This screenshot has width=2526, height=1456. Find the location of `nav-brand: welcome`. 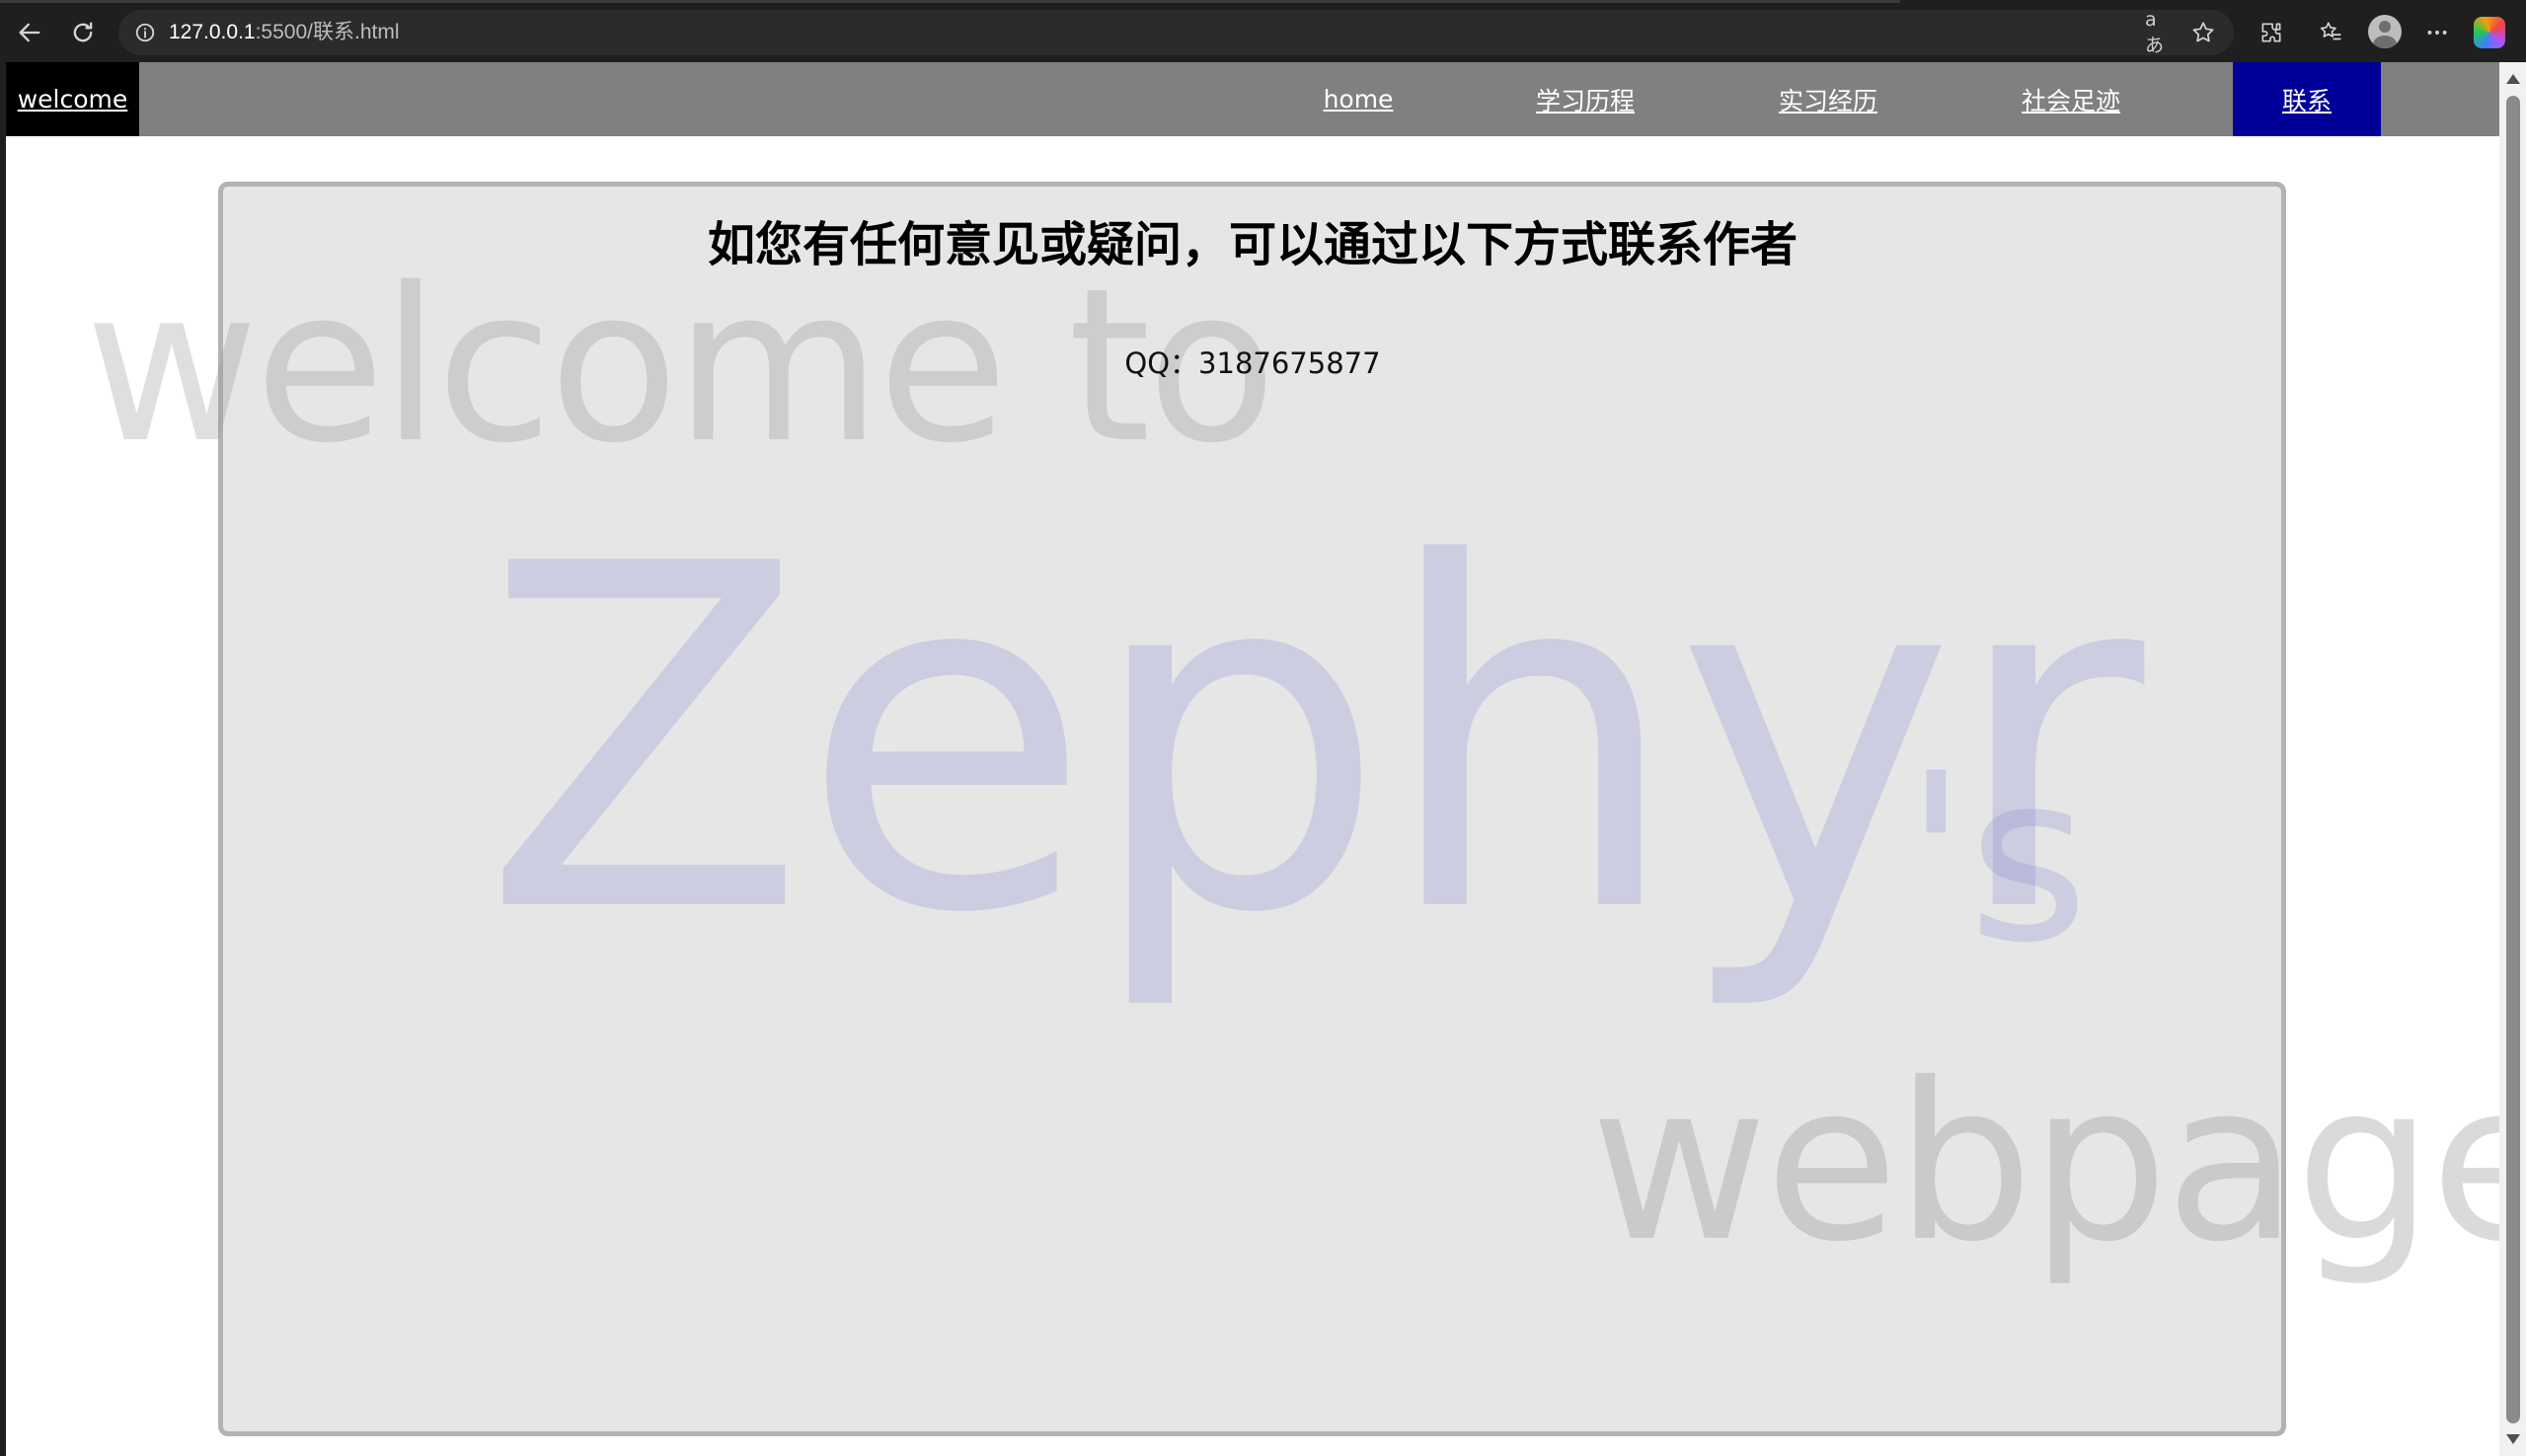

nav-brand: welcome is located at coordinates (72, 99).